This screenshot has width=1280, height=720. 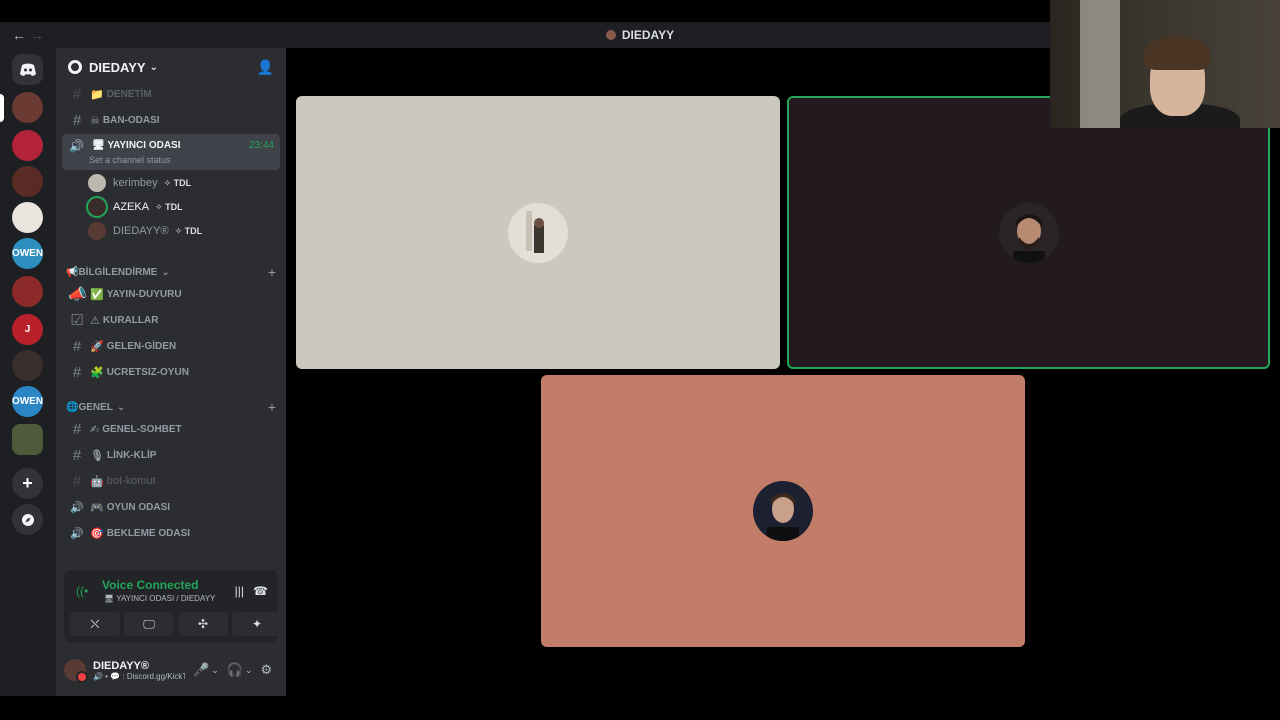 What do you see at coordinates (97, 372) in the screenshot?
I see `puzzle-emoji: 🧩` at bounding box center [97, 372].